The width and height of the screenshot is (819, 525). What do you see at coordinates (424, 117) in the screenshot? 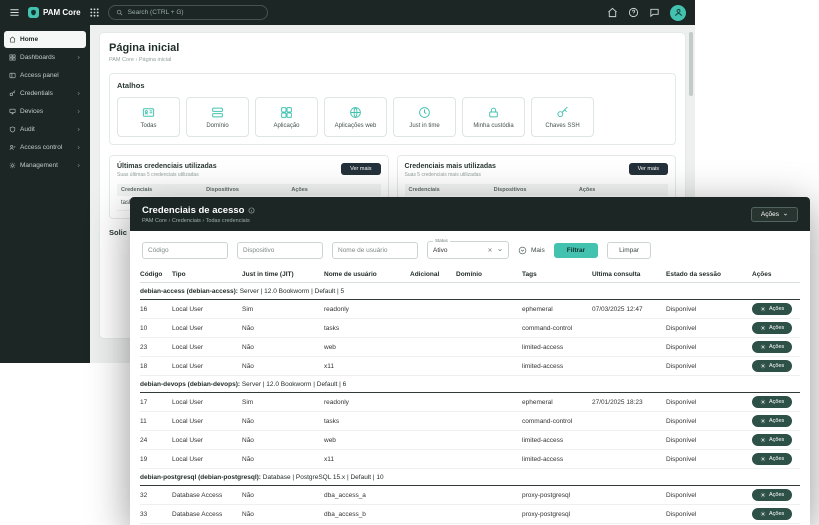
I see `shortcut-just-in-time: Just in time` at bounding box center [424, 117].